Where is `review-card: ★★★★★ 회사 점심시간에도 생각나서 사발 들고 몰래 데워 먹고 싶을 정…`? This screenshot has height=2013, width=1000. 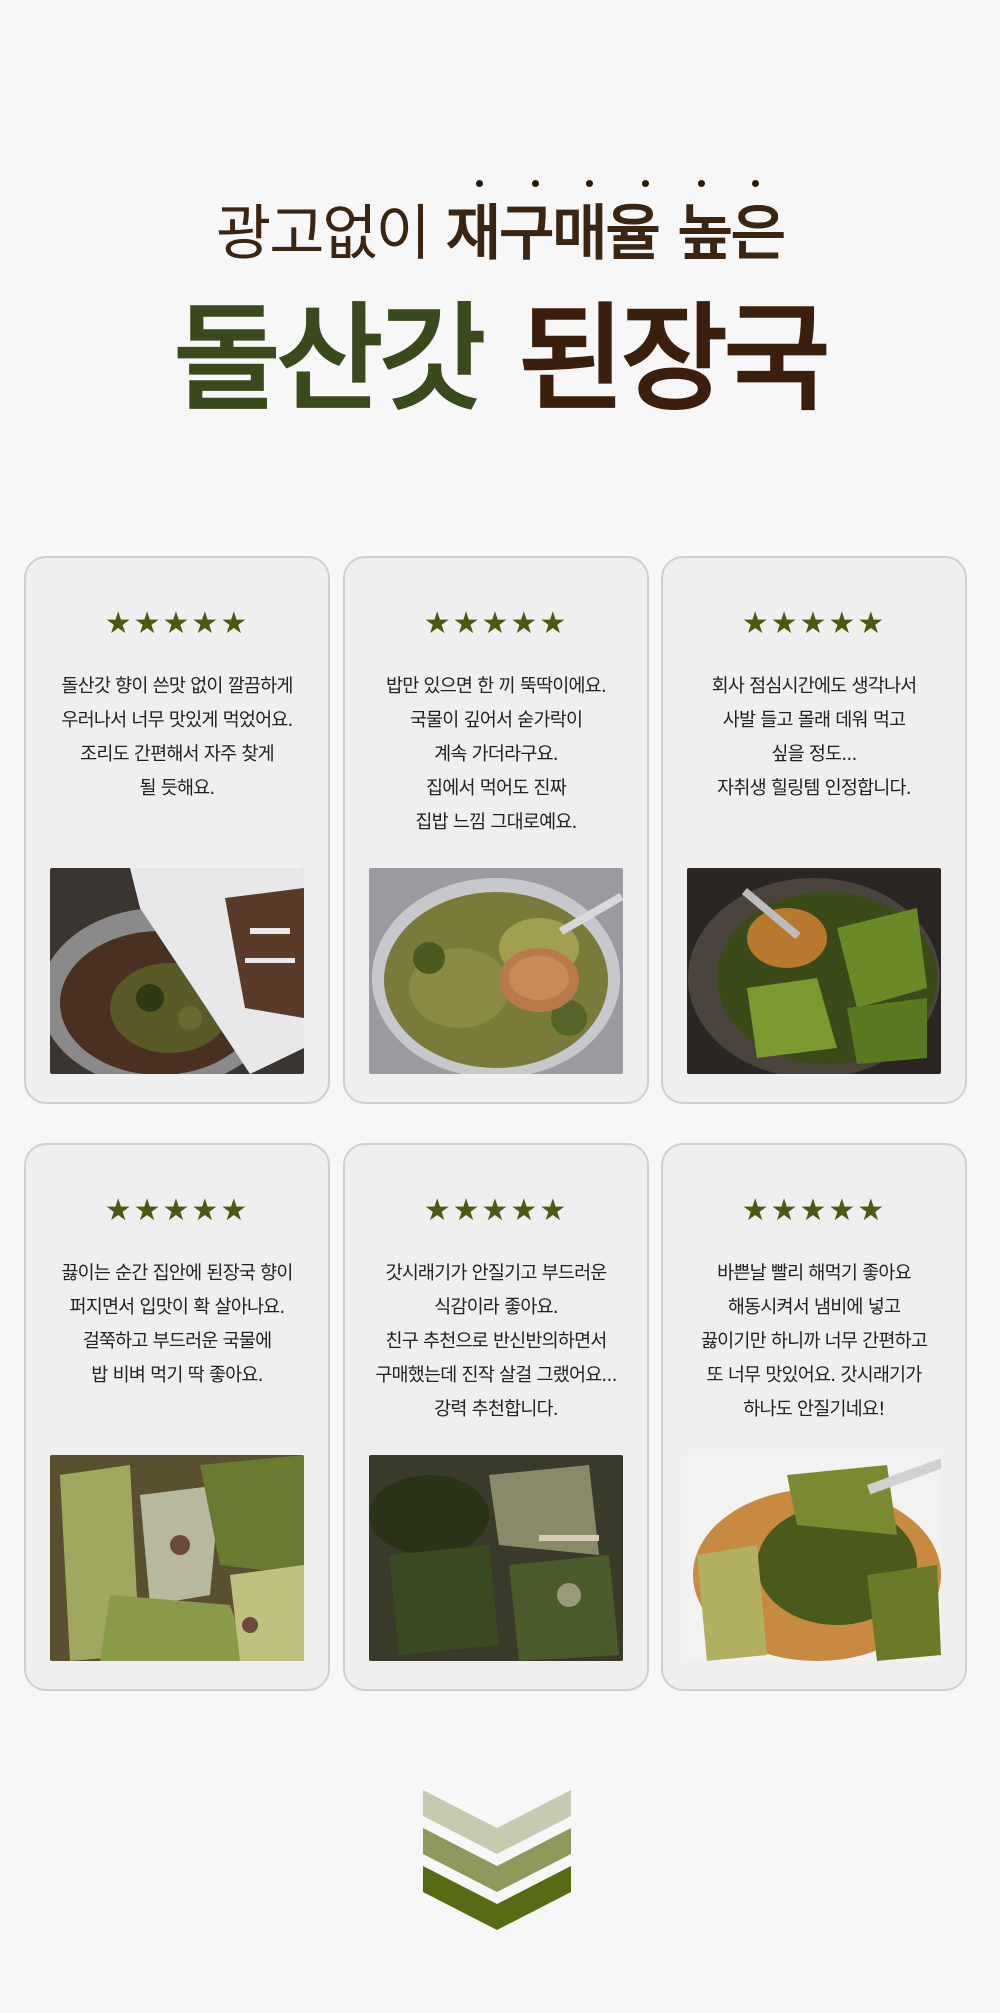
review-card: ★★★★★ 회사 점심시간에도 생각나서 사발 들고 몰래 데워 먹고 싶을 정… is located at coordinates (814, 830).